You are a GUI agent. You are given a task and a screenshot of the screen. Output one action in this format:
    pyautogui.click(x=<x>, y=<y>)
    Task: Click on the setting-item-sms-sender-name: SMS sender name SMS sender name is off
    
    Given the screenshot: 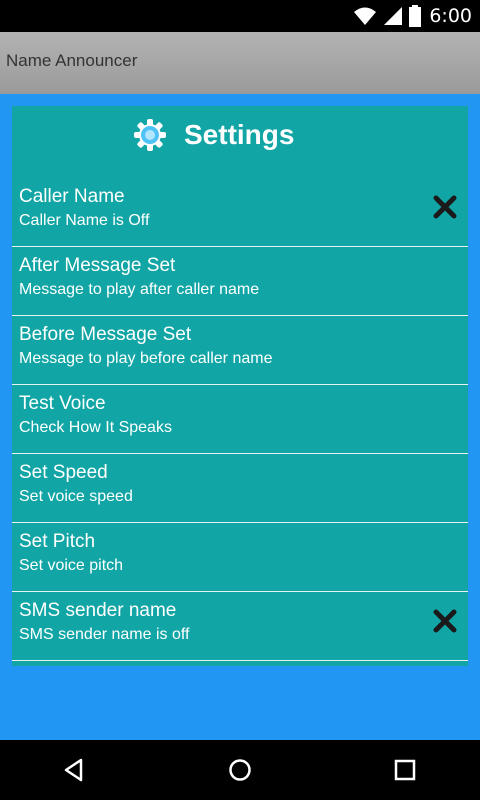 What is the action you would take?
    pyautogui.click(x=240, y=626)
    